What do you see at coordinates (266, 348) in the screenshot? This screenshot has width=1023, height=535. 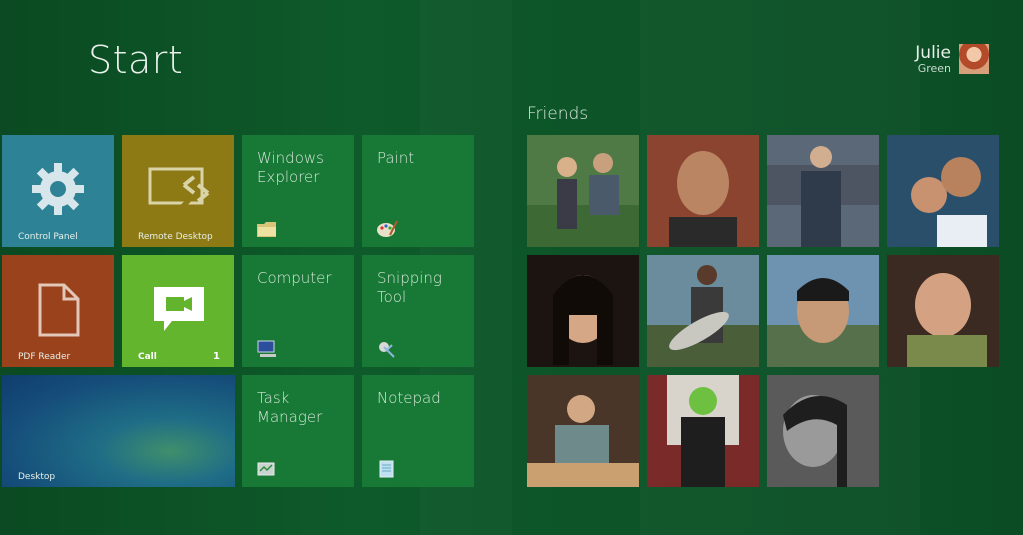 I see `computer-icon` at bounding box center [266, 348].